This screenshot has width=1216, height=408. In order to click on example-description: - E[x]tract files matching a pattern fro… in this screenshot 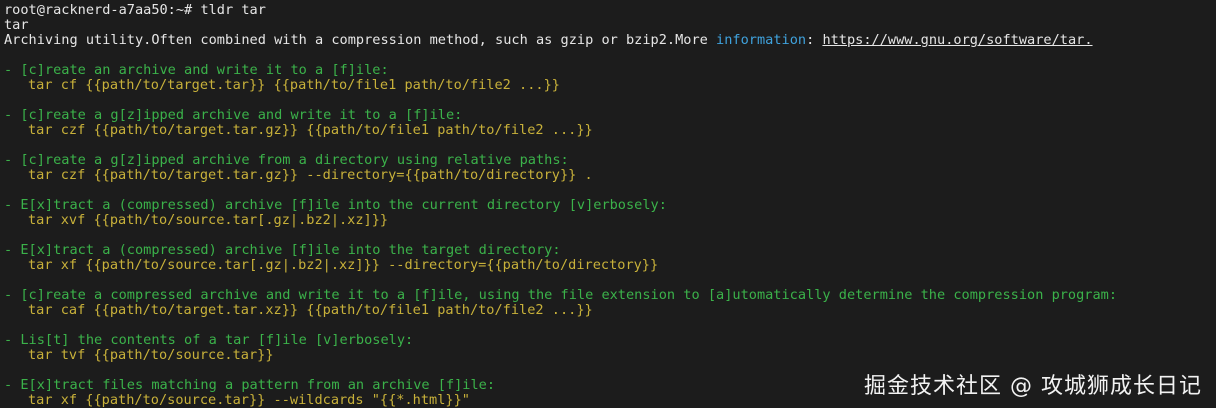, I will do `click(250, 385)`.